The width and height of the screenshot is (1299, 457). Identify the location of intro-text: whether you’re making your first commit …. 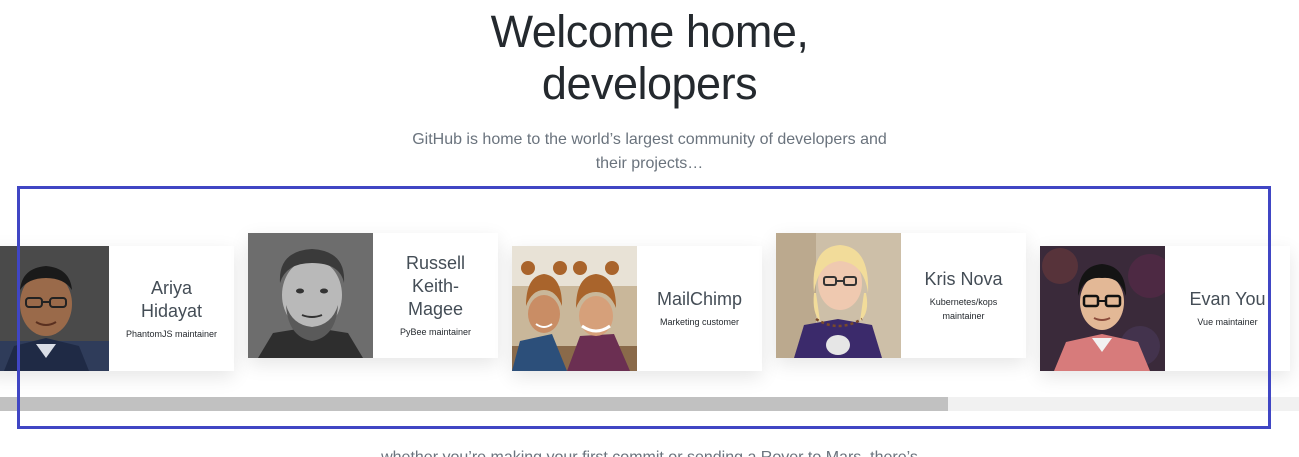
(649, 451).